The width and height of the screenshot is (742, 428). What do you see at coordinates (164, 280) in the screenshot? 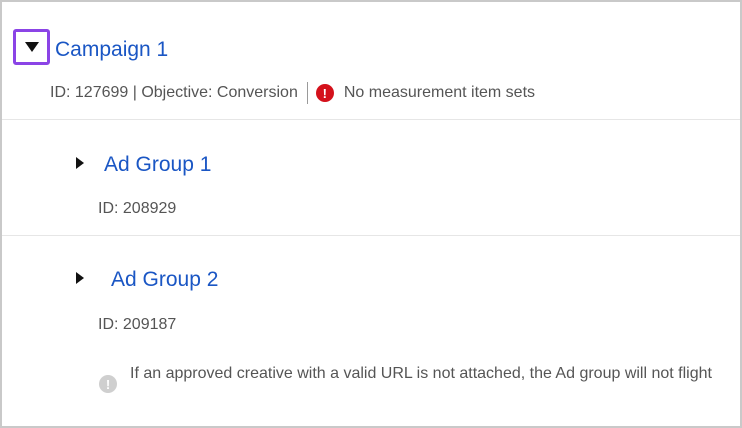
I see `ad-group-title-link: Ad Group 2` at bounding box center [164, 280].